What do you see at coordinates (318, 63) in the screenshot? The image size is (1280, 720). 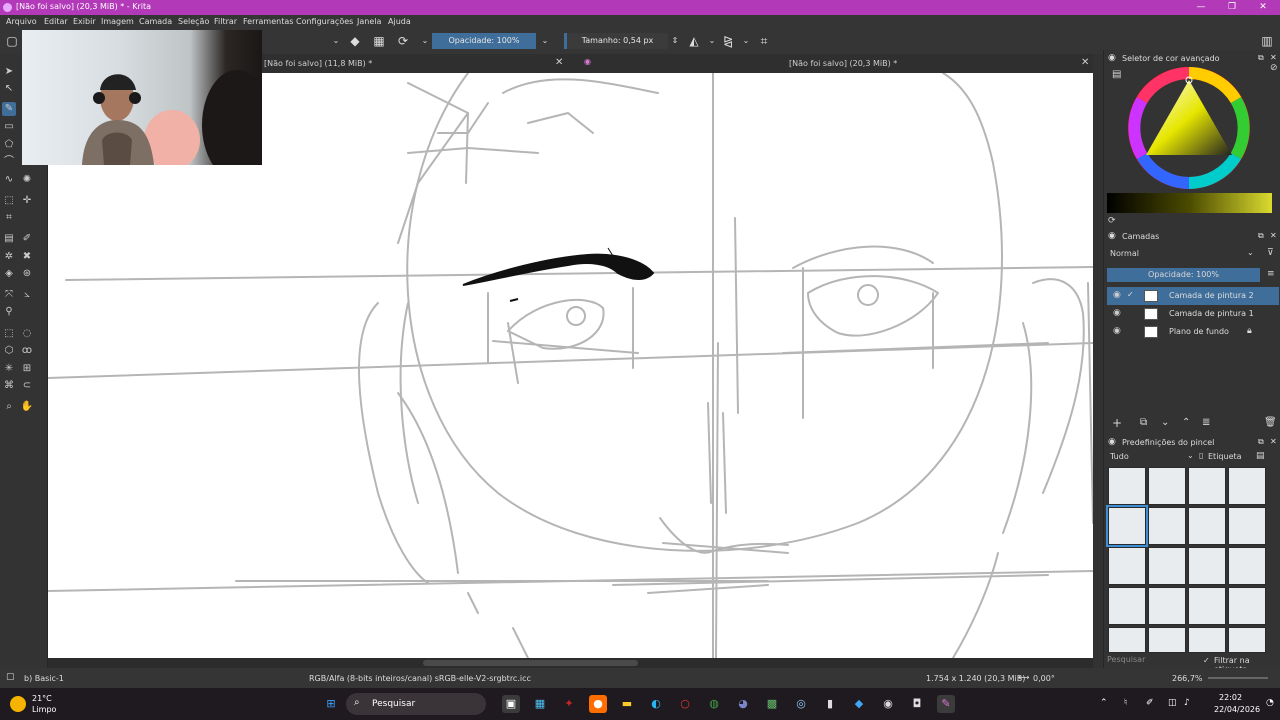 I see `tab-document-1: [Não foi salvo] (11,8 MiB) *` at bounding box center [318, 63].